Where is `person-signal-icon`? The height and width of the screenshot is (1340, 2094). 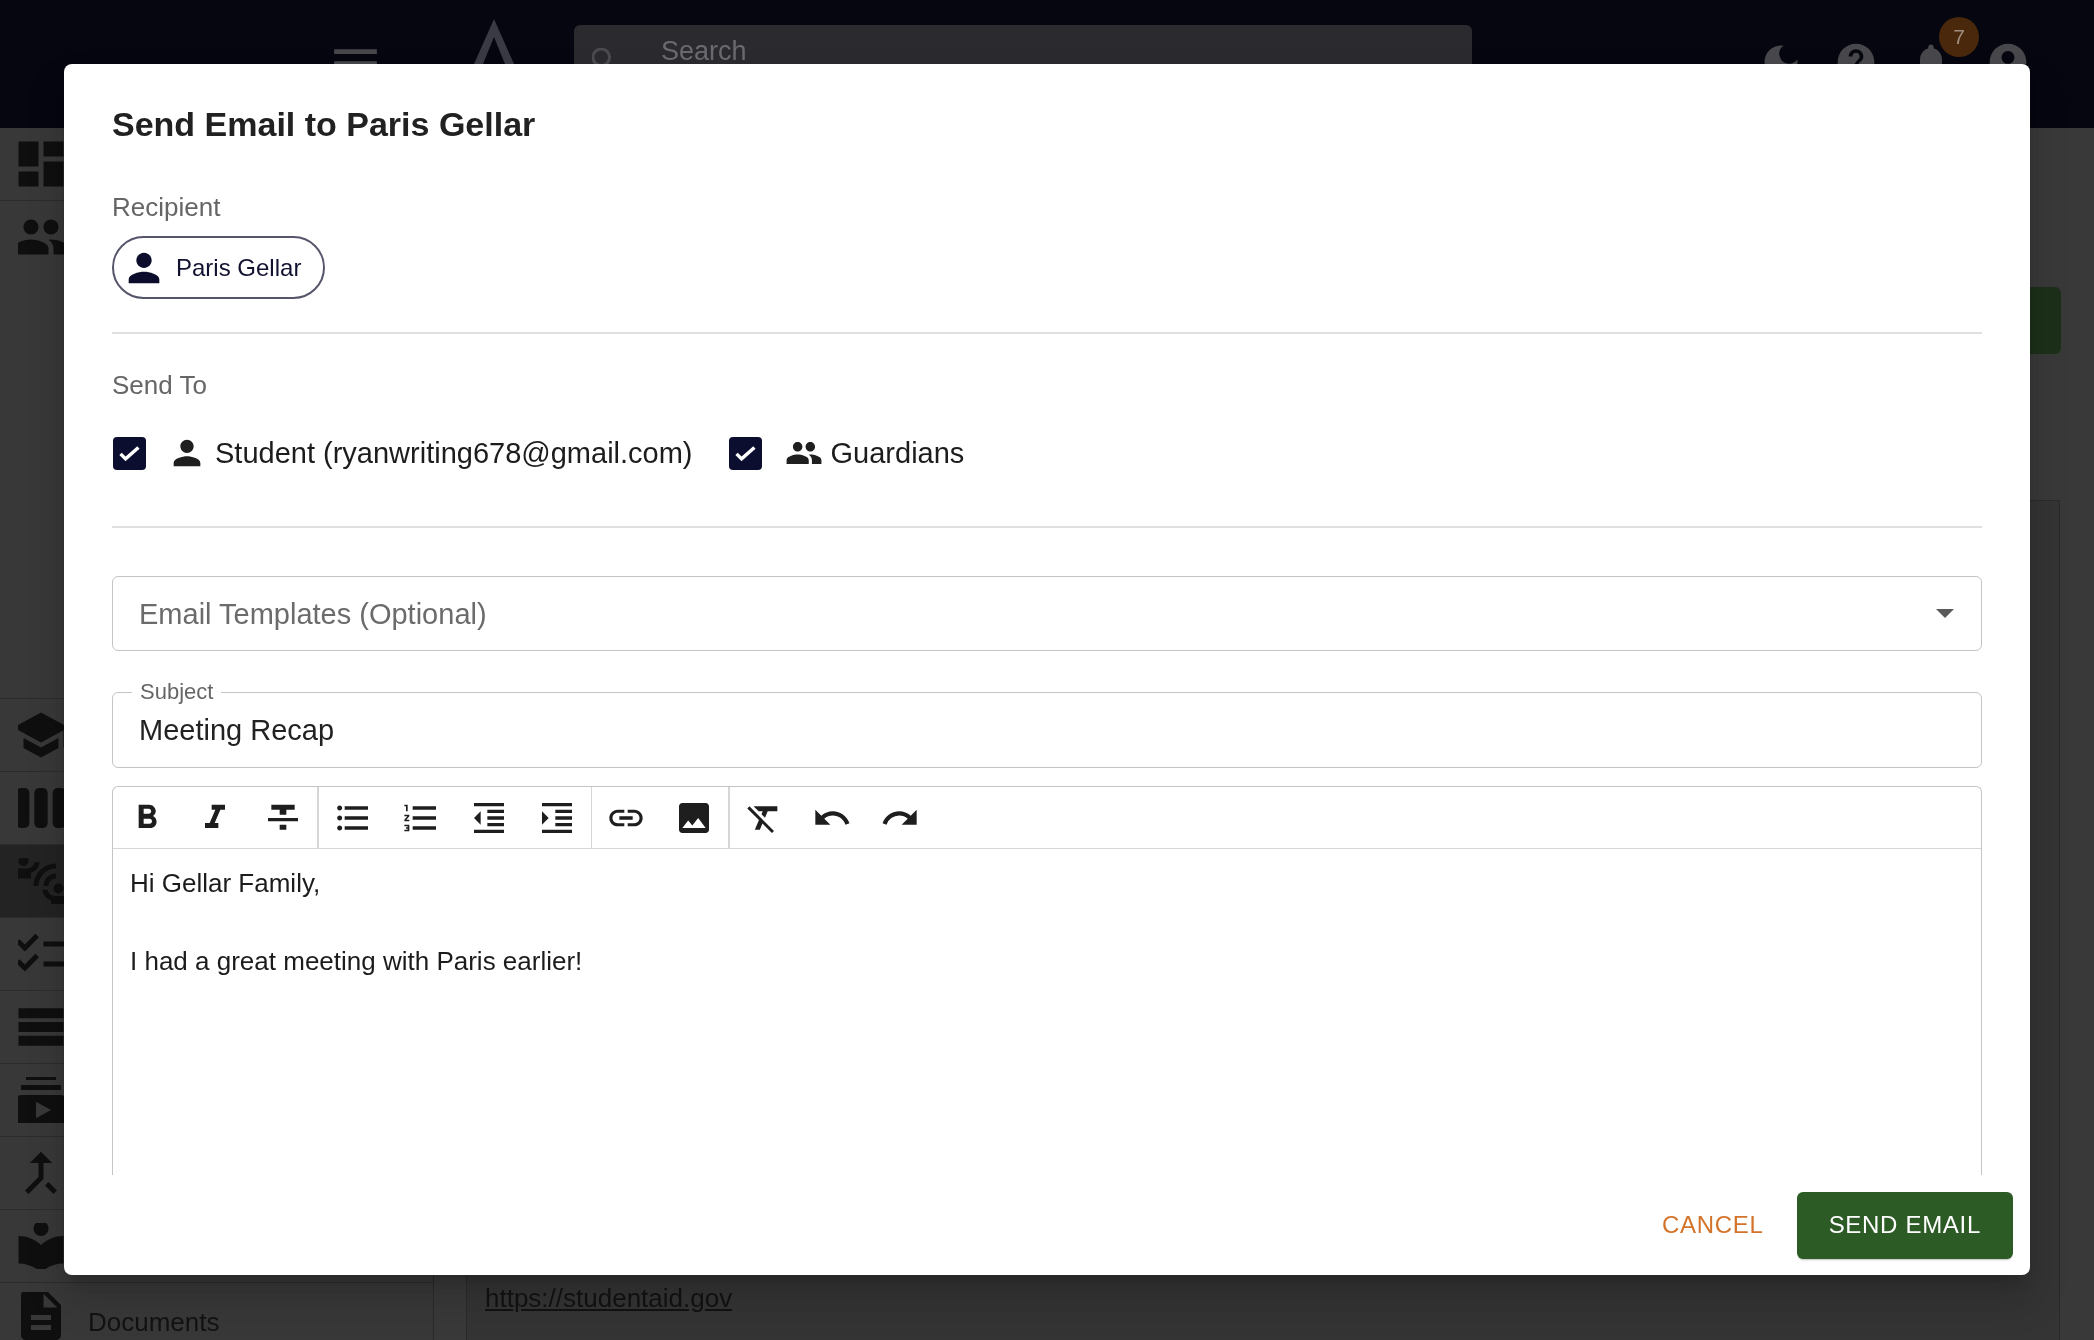 person-signal-icon is located at coordinates (41, 881).